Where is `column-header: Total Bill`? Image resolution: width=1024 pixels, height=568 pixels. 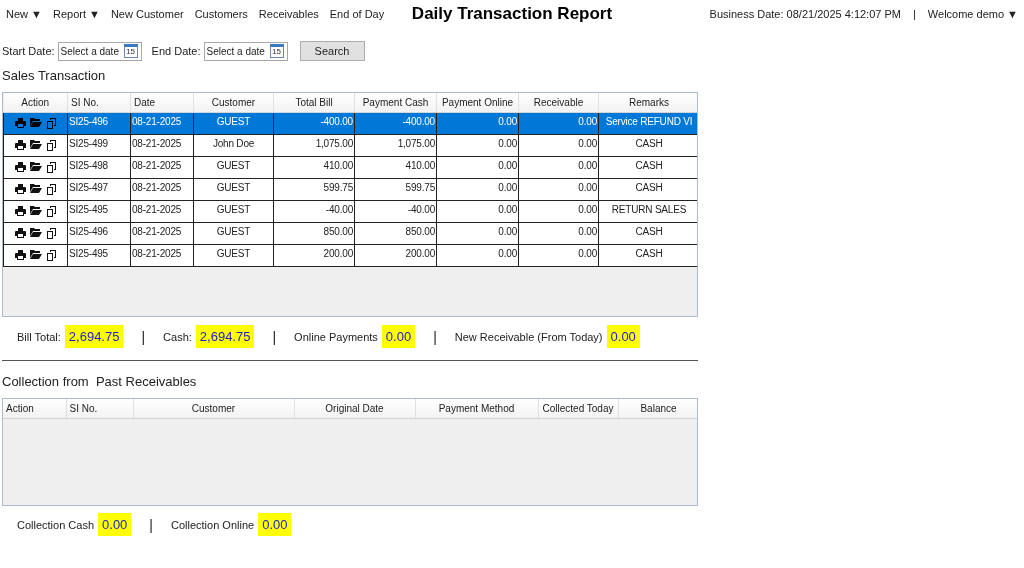 column-header: Total Bill is located at coordinates (314, 103).